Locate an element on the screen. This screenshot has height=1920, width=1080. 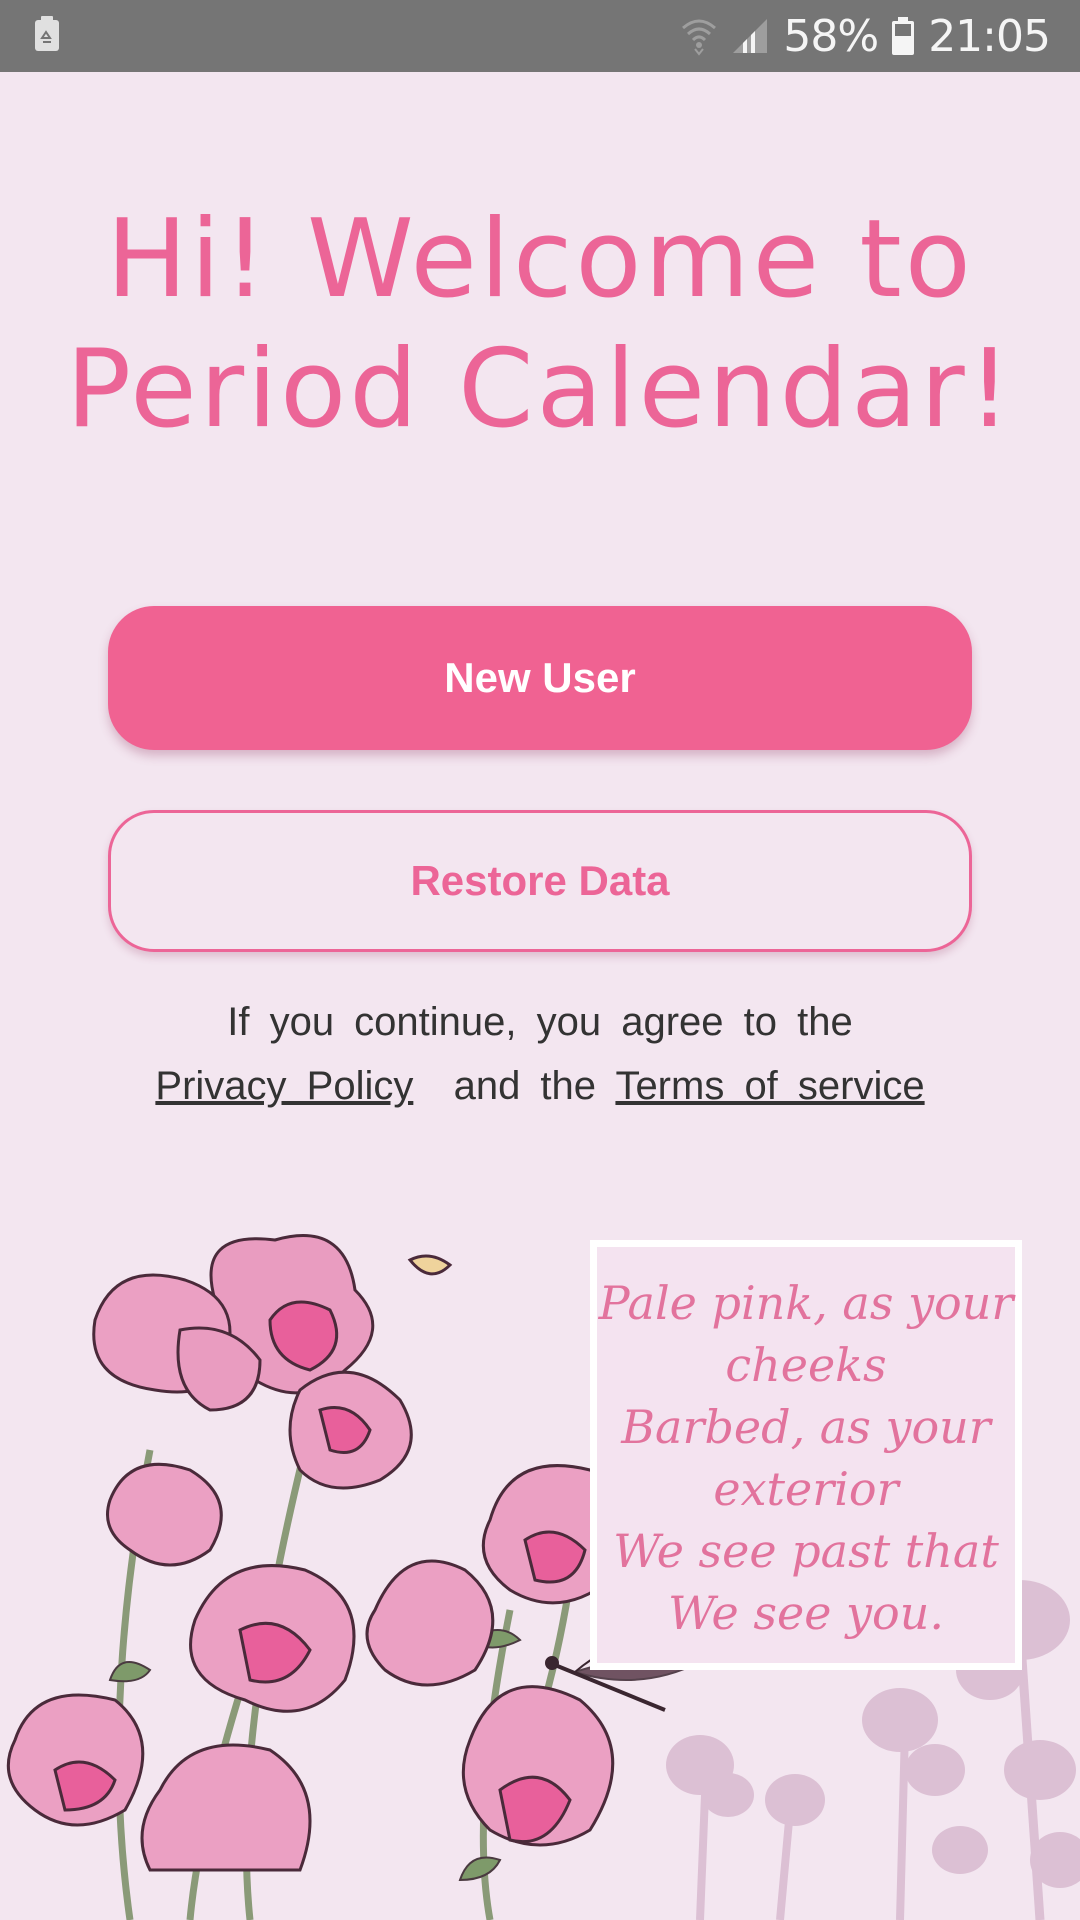
welcome-title-line1: Hi! Welcome to is located at coordinates (540, 259).